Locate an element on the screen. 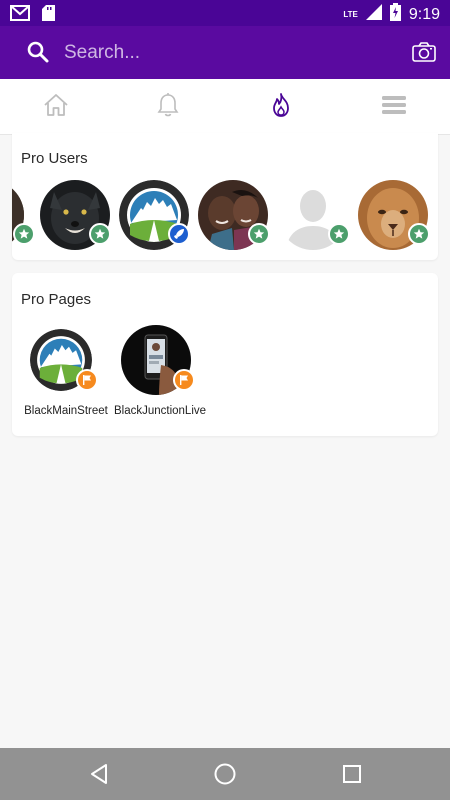  pro-pages-title: Pro Pages is located at coordinates (56, 299).